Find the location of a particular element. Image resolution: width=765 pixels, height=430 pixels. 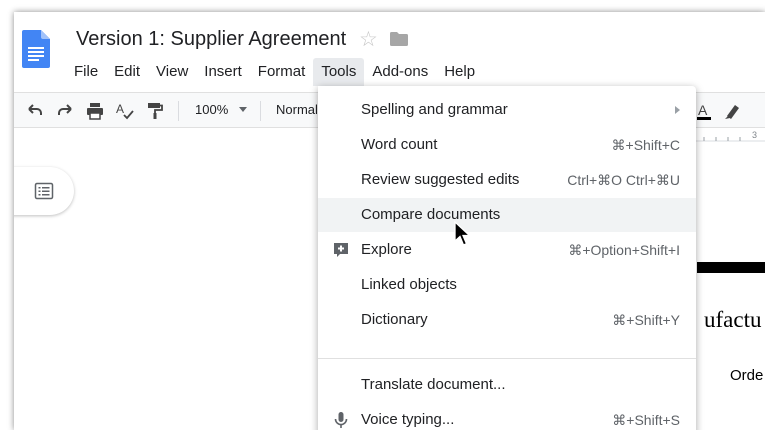

zoom-caret-icon is located at coordinates (243, 109).